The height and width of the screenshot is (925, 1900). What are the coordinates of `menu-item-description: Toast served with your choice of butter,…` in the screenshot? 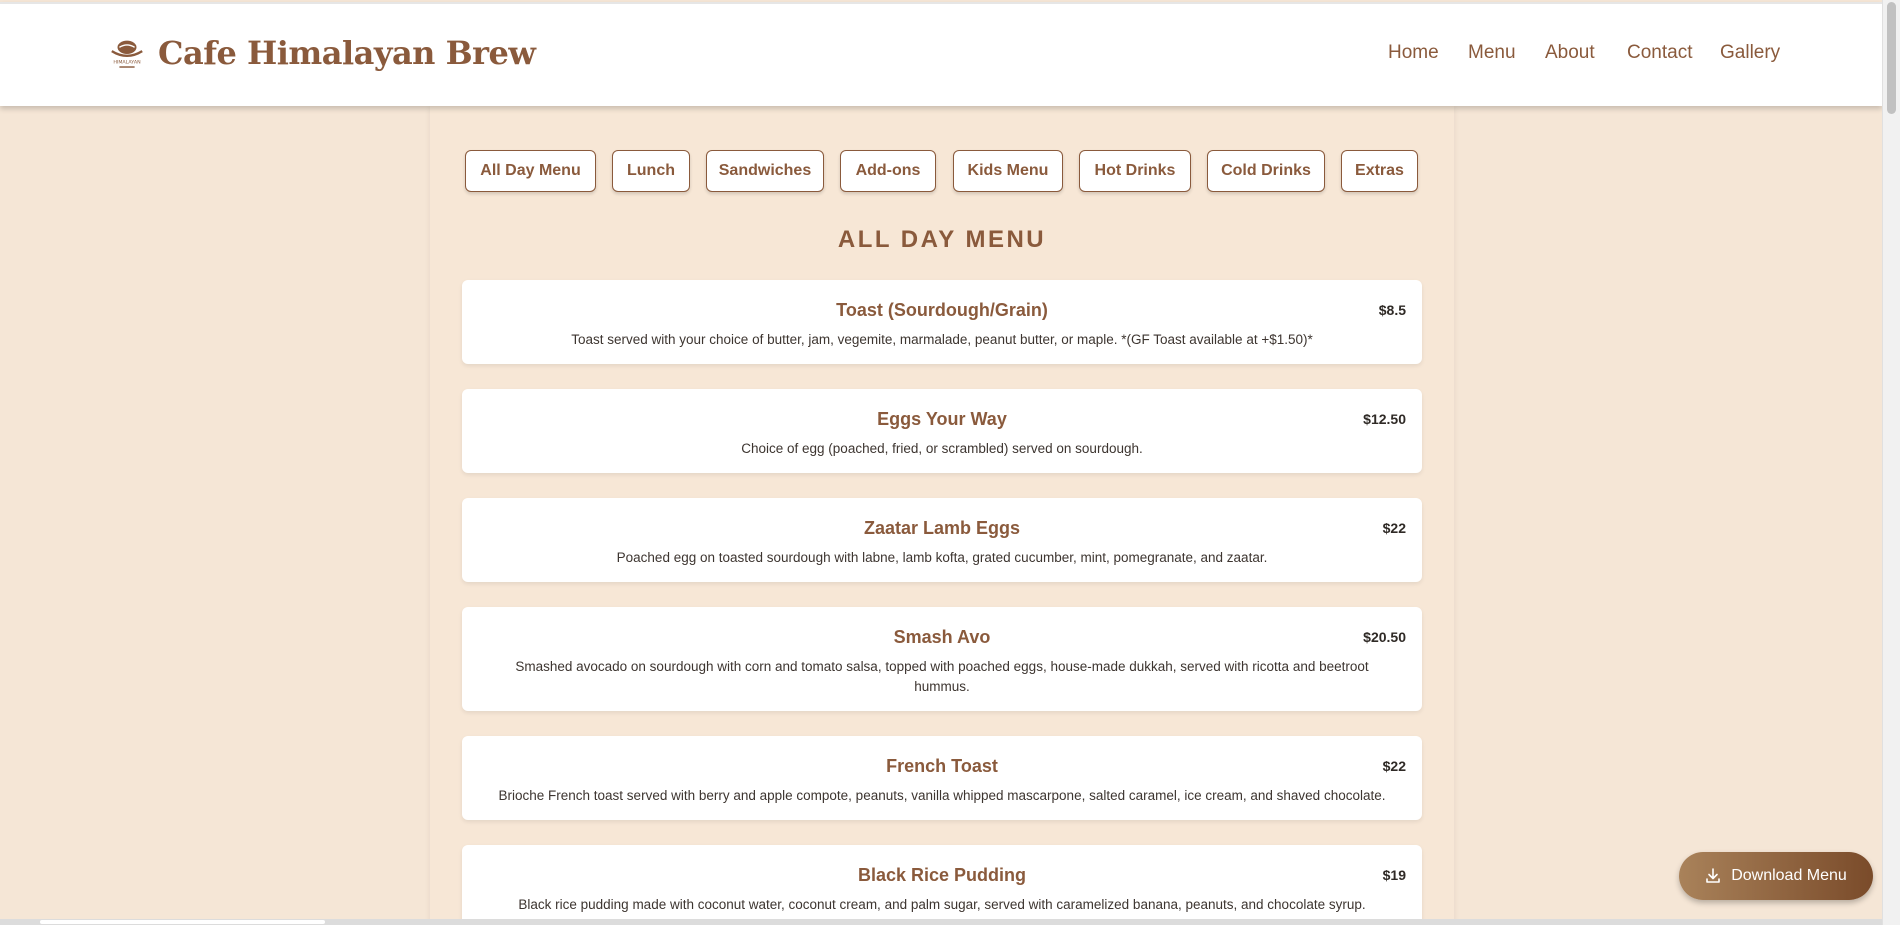 It's located at (942, 339).